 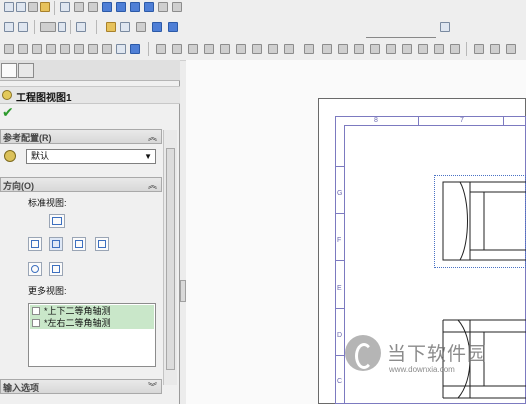 What do you see at coordinates (21, 388) in the screenshot?
I see `import-options-header-text: 输入选项` at bounding box center [21, 388].